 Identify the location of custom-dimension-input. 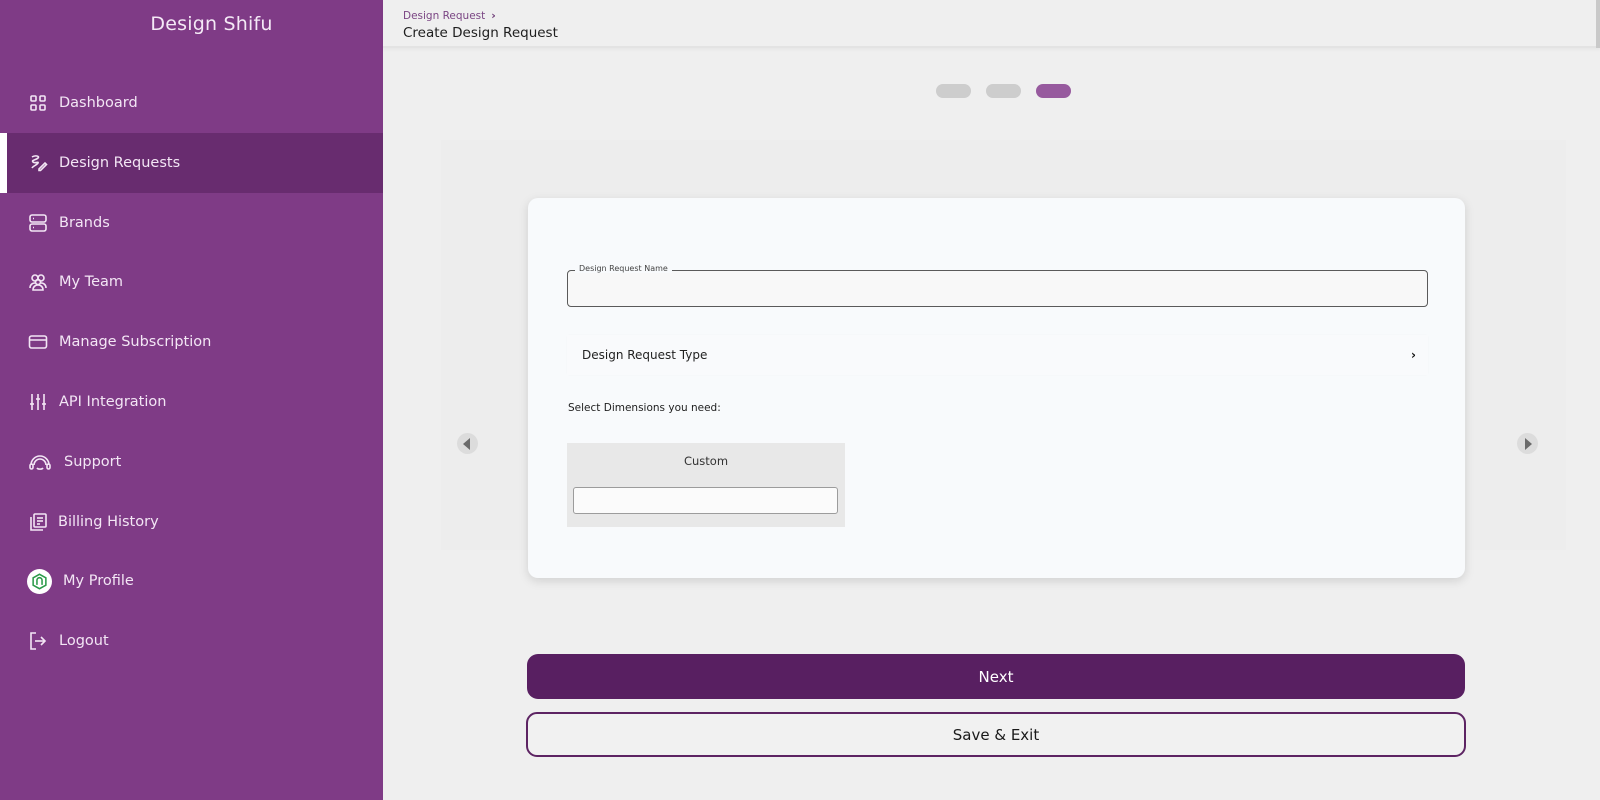
(705, 500).